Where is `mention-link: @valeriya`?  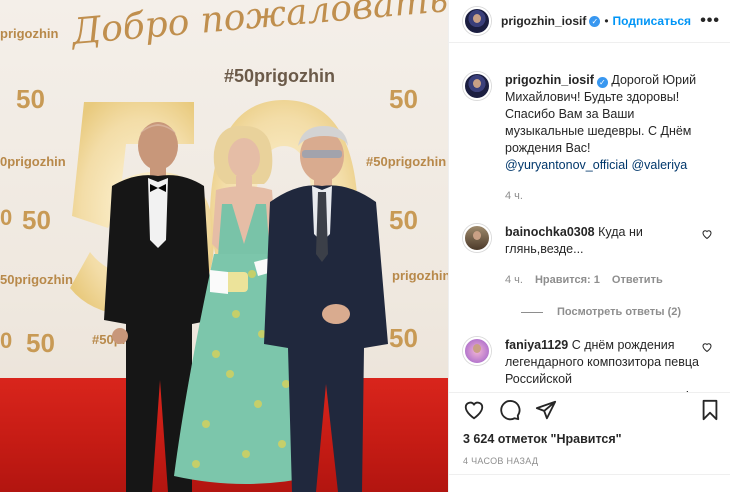
mention-link: @valeriya is located at coordinates (659, 165).